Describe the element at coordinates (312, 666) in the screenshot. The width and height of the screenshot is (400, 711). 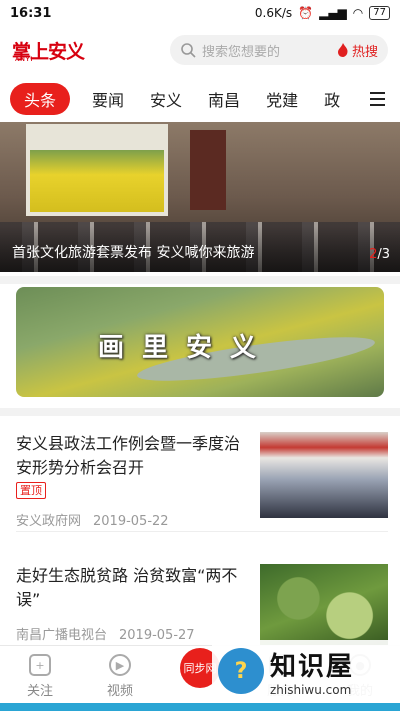
I see `watermark-name: 知识屋` at that location.